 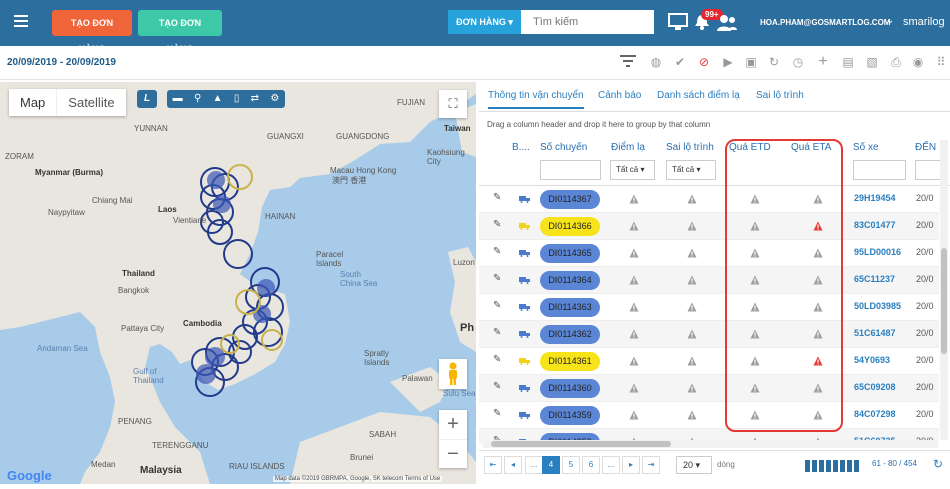 I want to click on grid-vertical-scroll-thumb, so click(x=944, y=301).